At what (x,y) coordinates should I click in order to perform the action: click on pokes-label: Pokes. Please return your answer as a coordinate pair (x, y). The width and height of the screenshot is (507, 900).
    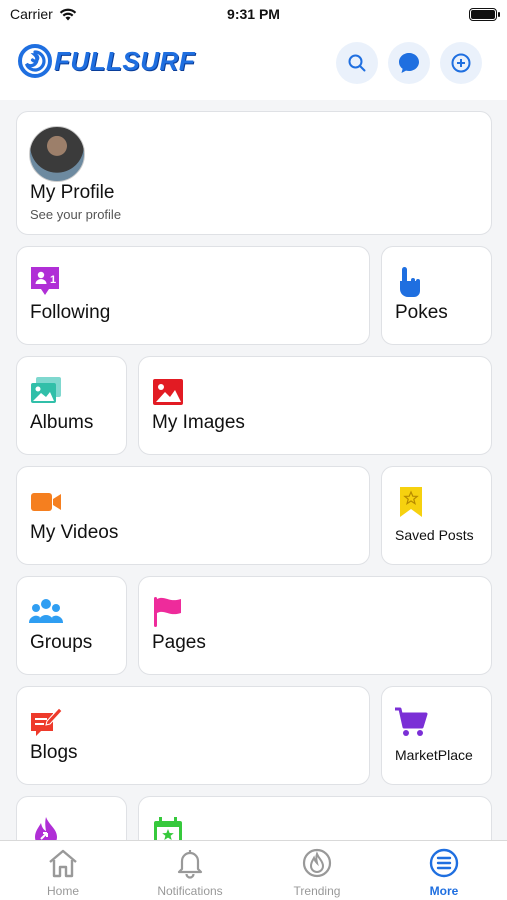
    Looking at the image, I should click on (421, 312).